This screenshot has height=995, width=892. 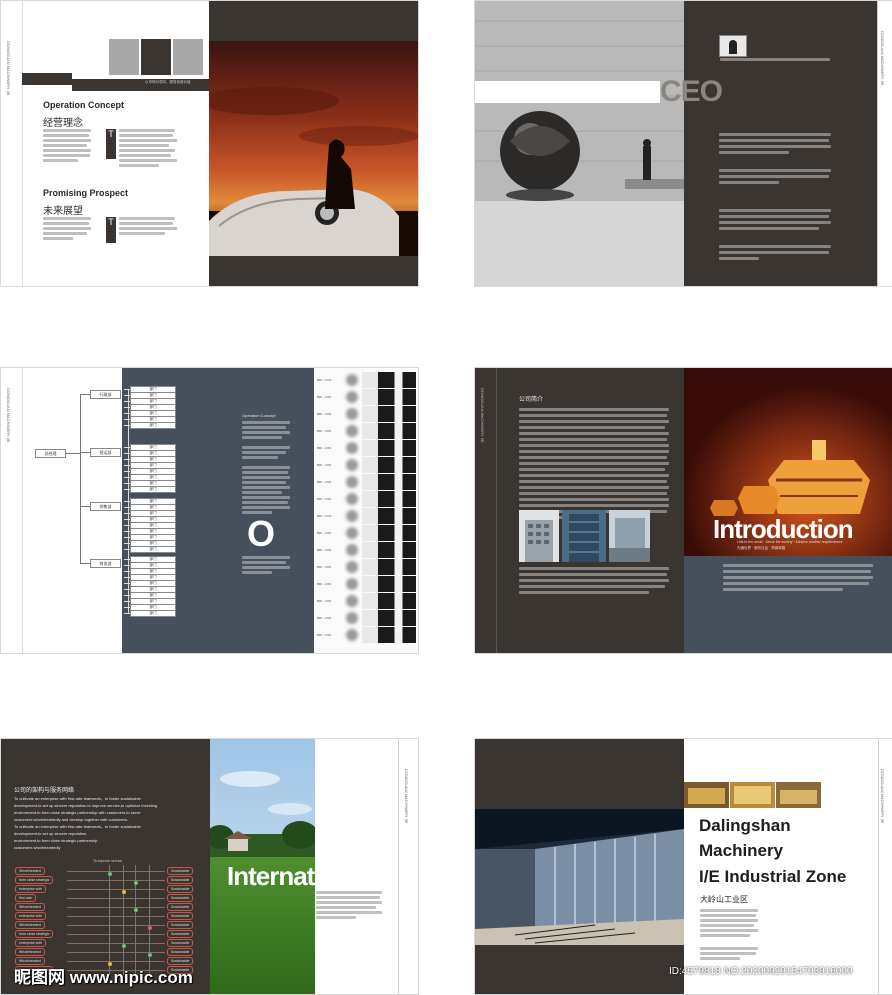 What do you see at coordinates (531, 400) in the screenshot?
I see `intro-title-cn: 公司简介` at bounding box center [531, 400].